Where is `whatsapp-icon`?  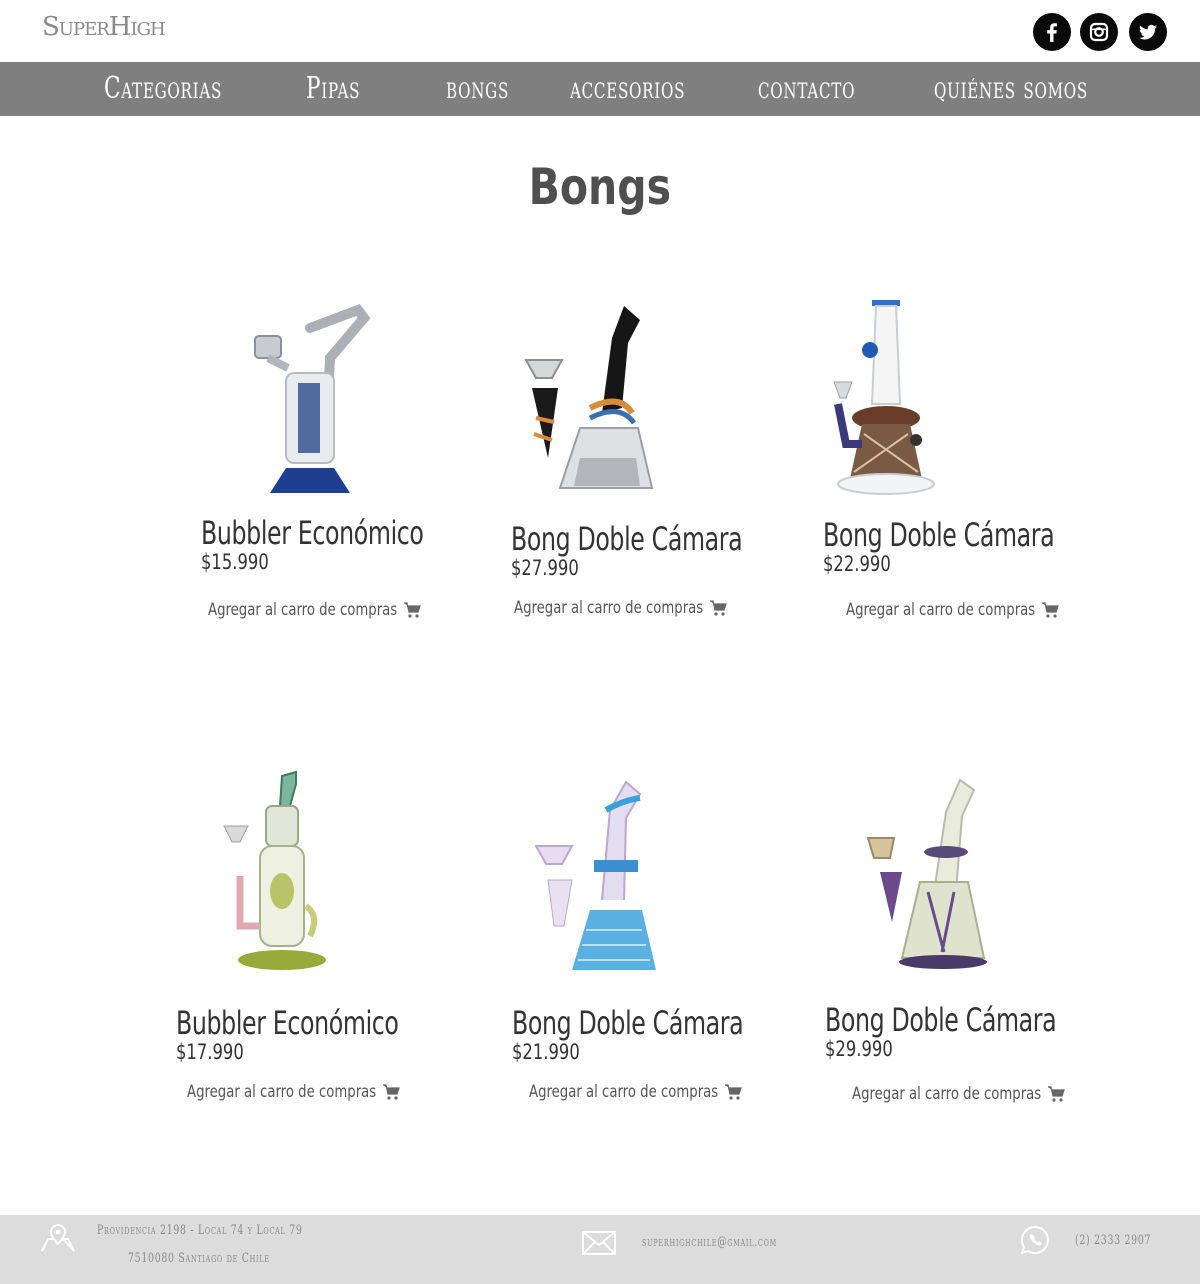 whatsapp-icon is located at coordinates (1034, 1240).